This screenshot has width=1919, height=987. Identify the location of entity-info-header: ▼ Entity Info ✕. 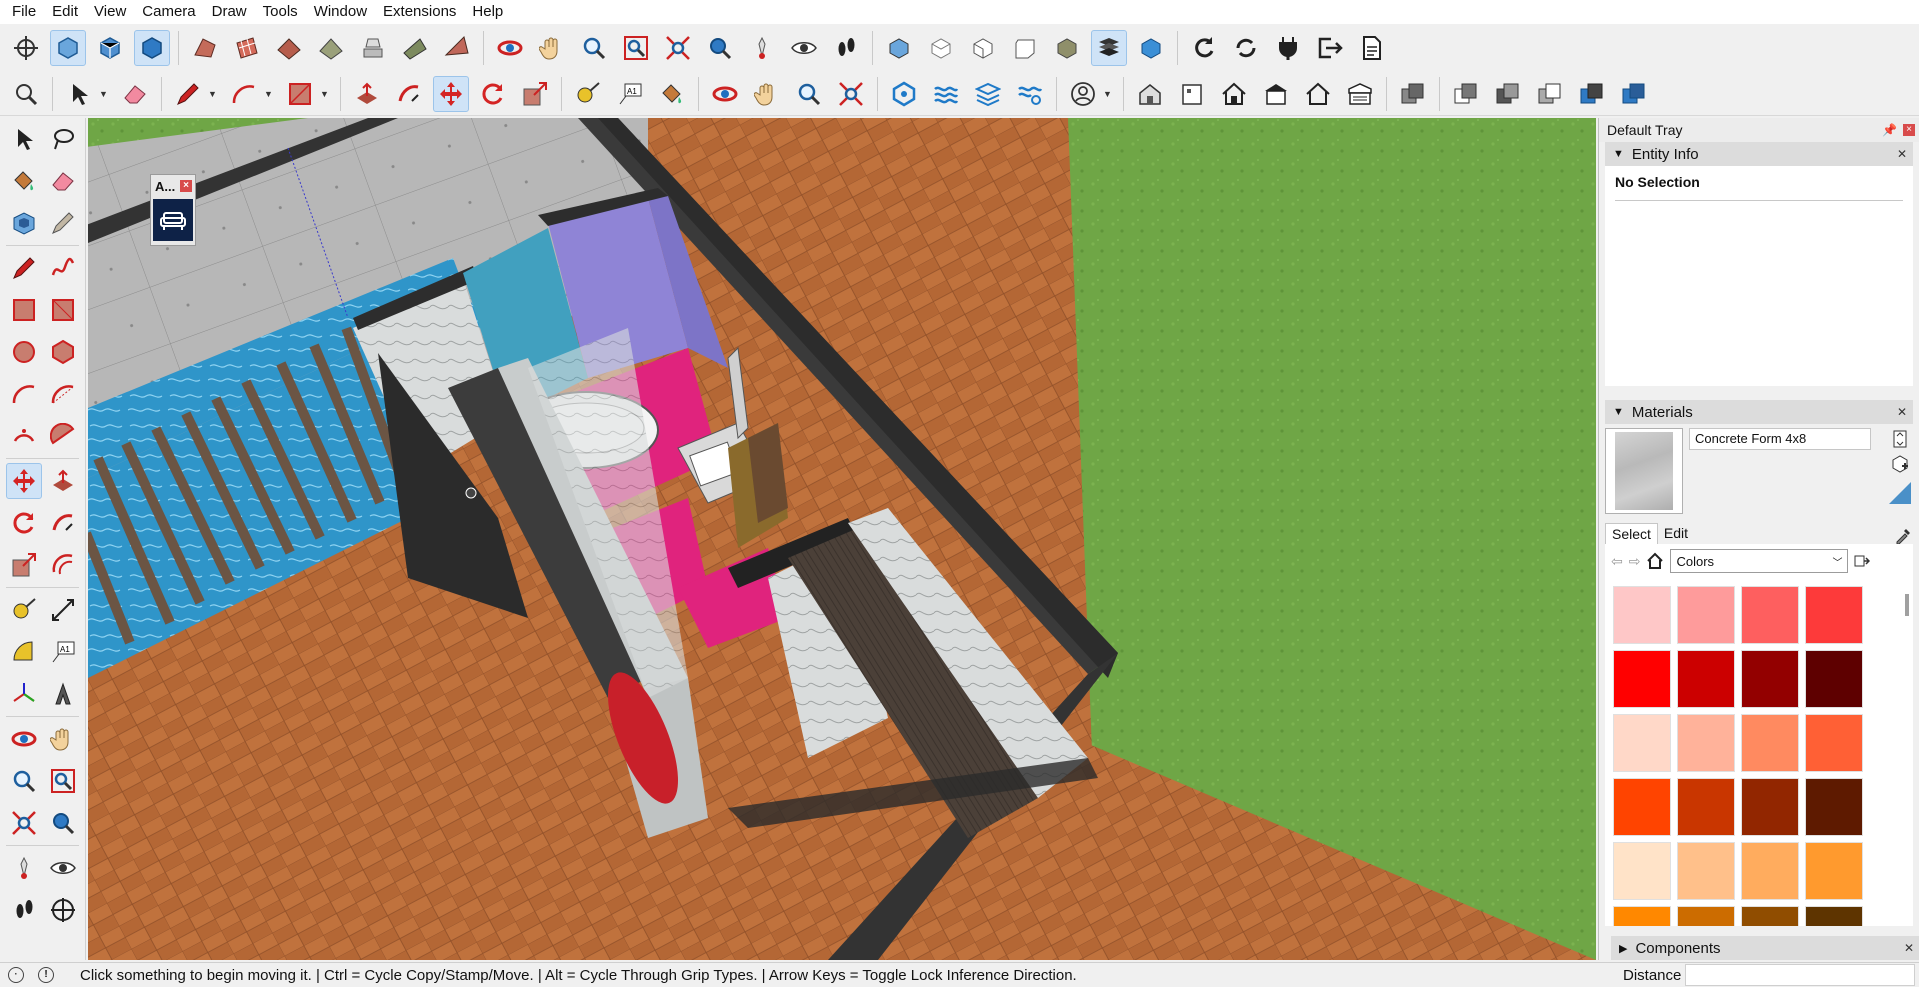
(1759, 154).